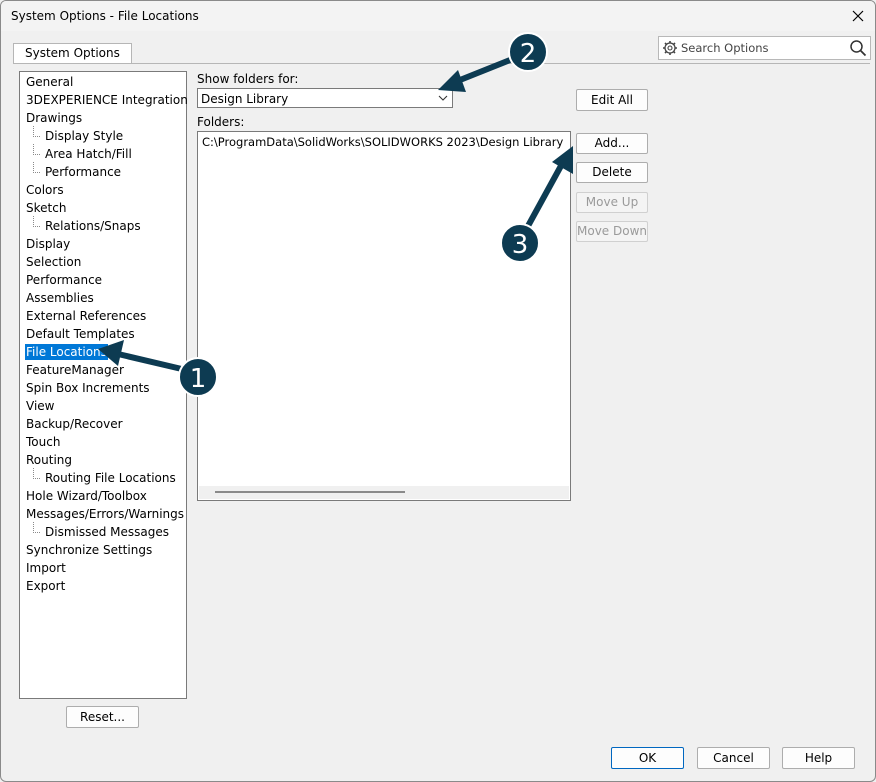  I want to click on ok-button: OK, so click(647, 758).